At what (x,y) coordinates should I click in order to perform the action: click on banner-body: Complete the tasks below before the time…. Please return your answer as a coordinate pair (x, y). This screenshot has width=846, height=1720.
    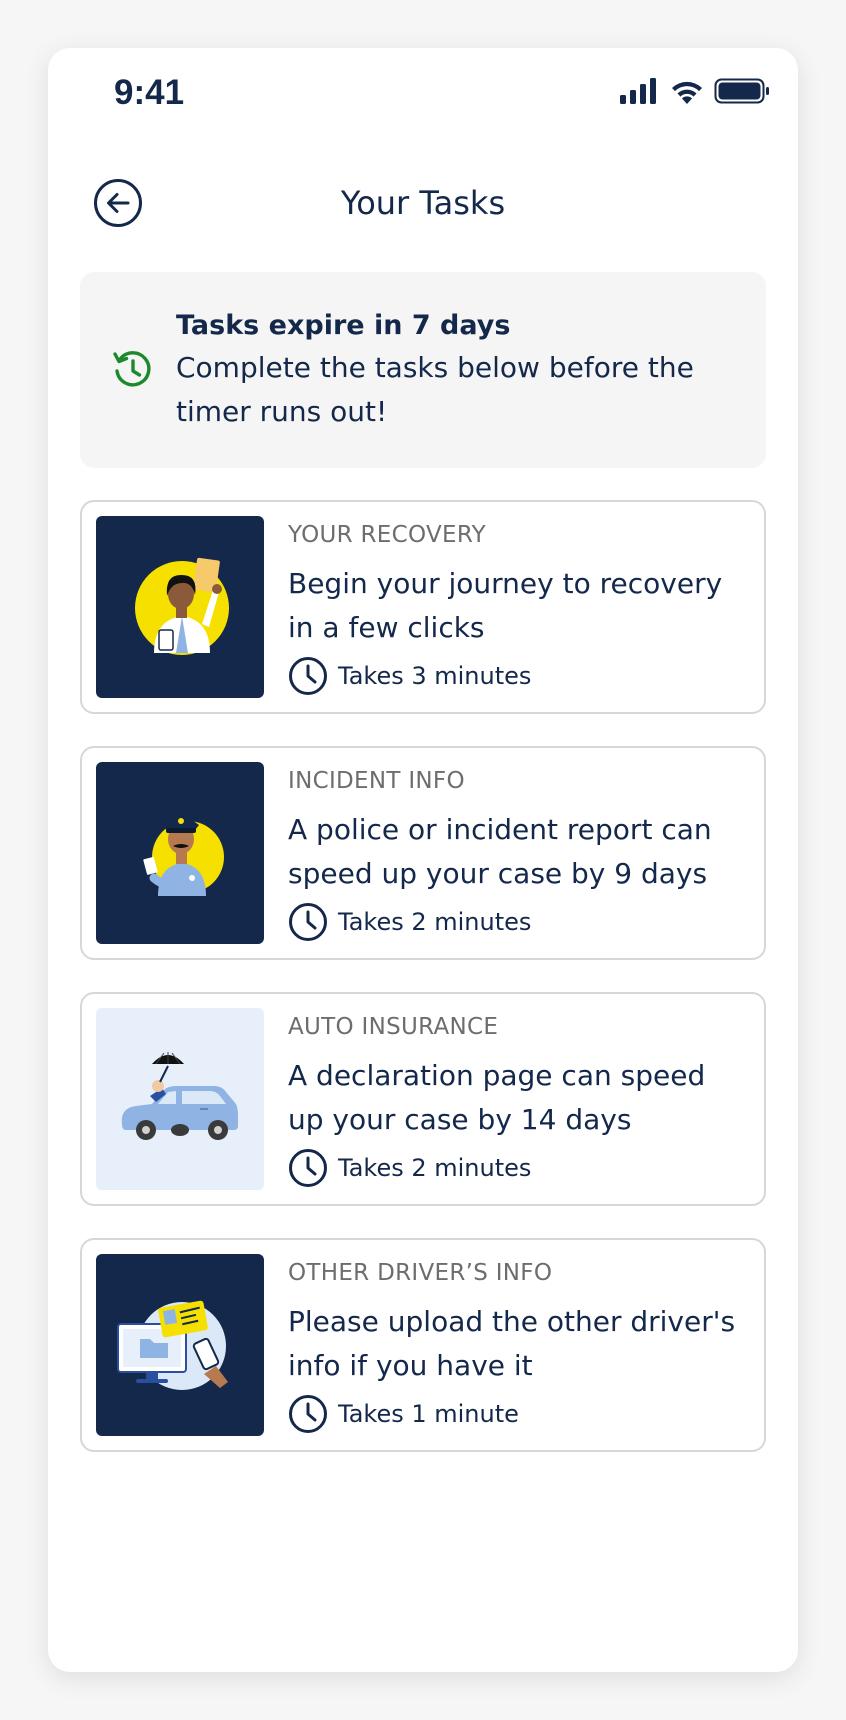
    Looking at the image, I should click on (435, 389).